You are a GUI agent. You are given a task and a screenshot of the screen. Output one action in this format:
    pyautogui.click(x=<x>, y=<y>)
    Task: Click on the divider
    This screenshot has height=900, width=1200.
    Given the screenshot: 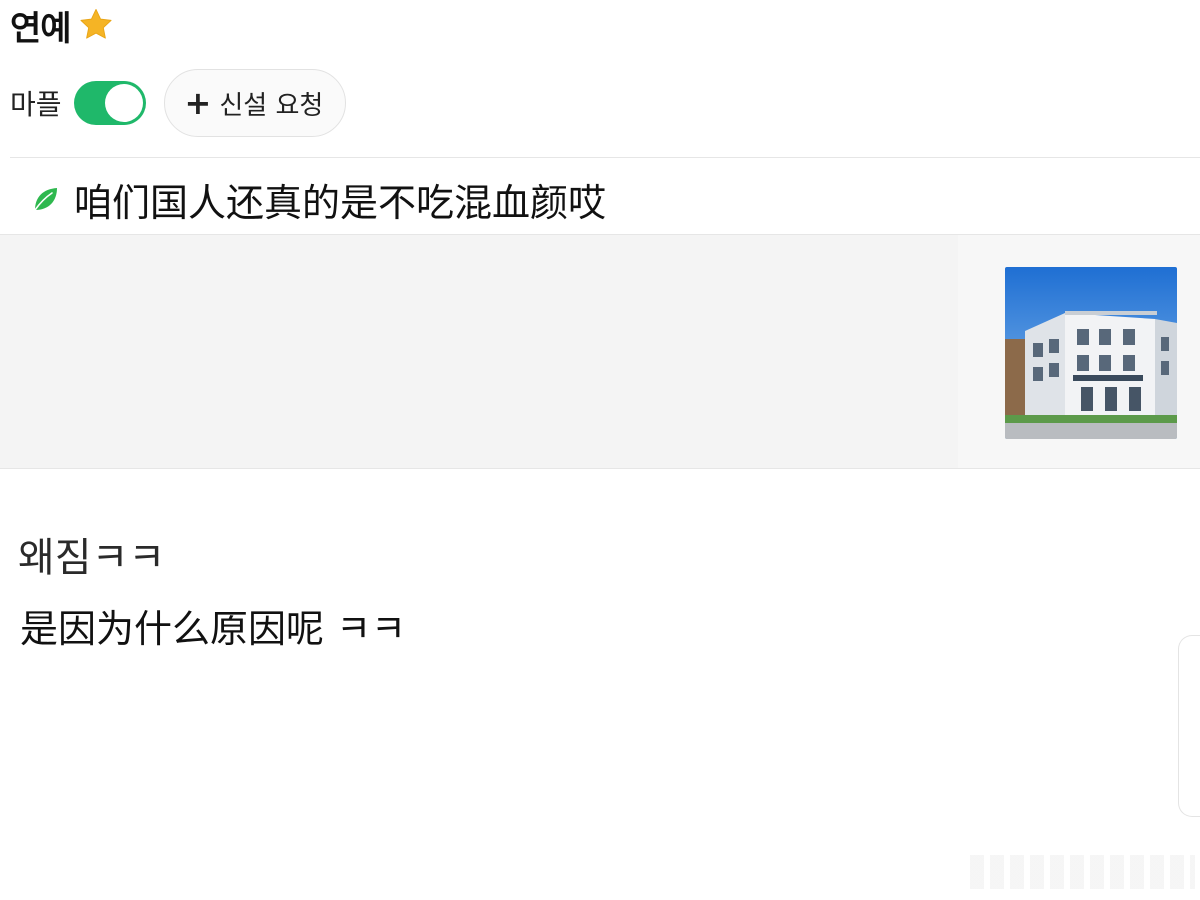 What is the action you would take?
    pyautogui.click(x=605, y=157)
    